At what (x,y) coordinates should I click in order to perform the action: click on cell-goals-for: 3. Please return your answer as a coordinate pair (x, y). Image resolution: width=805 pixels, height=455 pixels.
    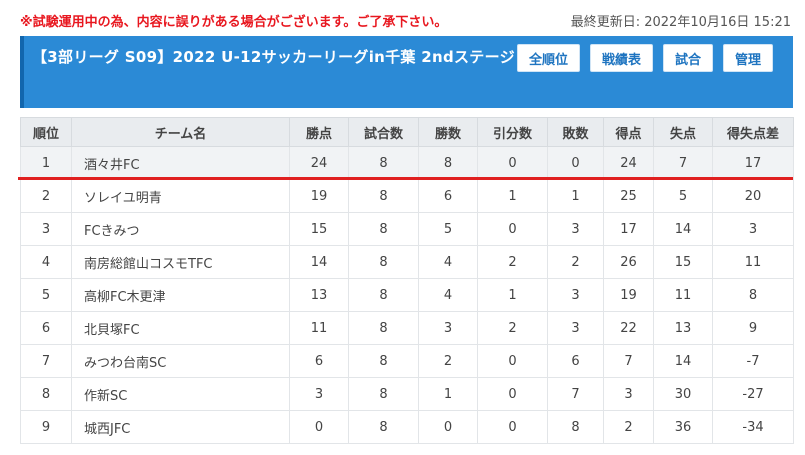
    Looking at the image, I should click on (628, 394).